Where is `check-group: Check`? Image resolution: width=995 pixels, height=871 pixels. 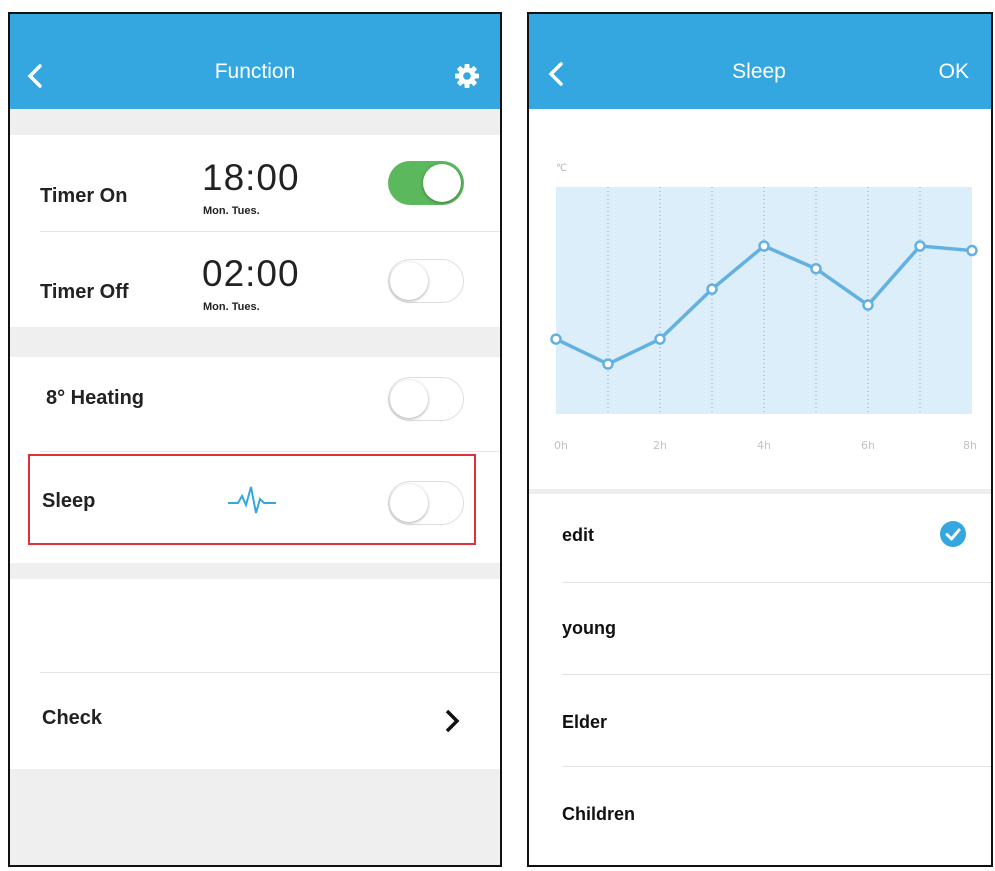 check-group: Check is located at coordinates (255, 674).